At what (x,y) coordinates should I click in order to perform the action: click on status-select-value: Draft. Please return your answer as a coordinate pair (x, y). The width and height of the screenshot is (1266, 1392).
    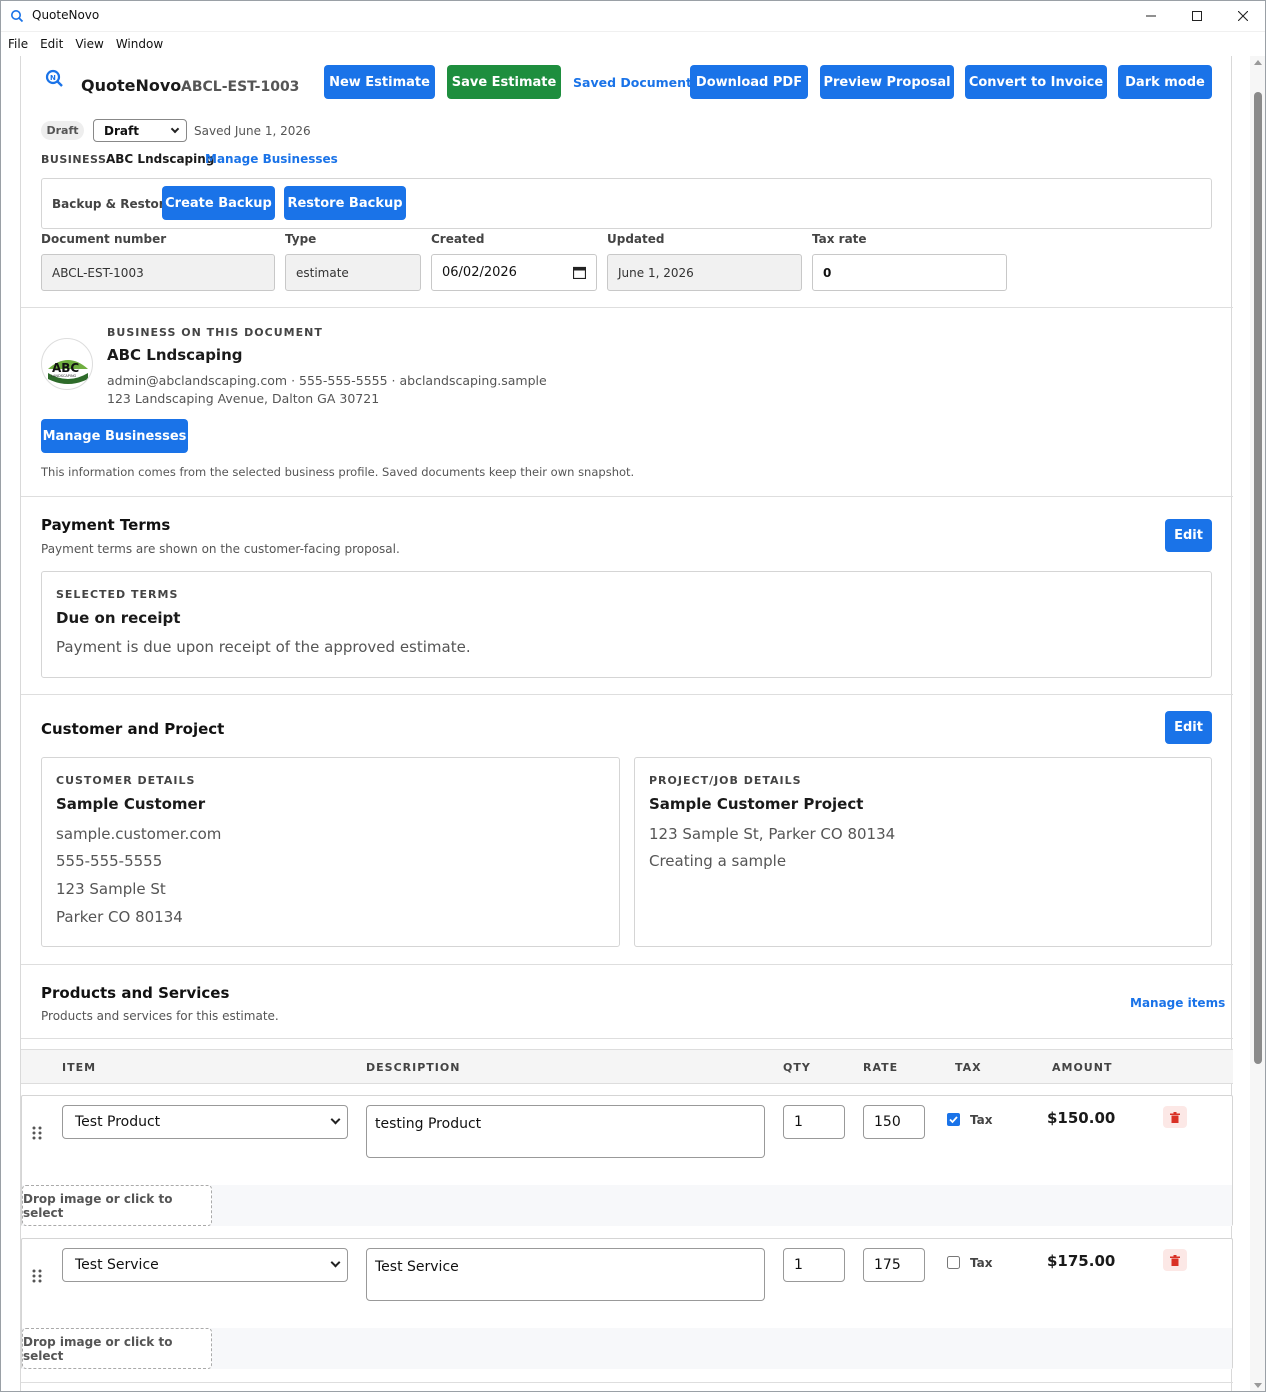
    Looking at the image, I should click on (121, 130).